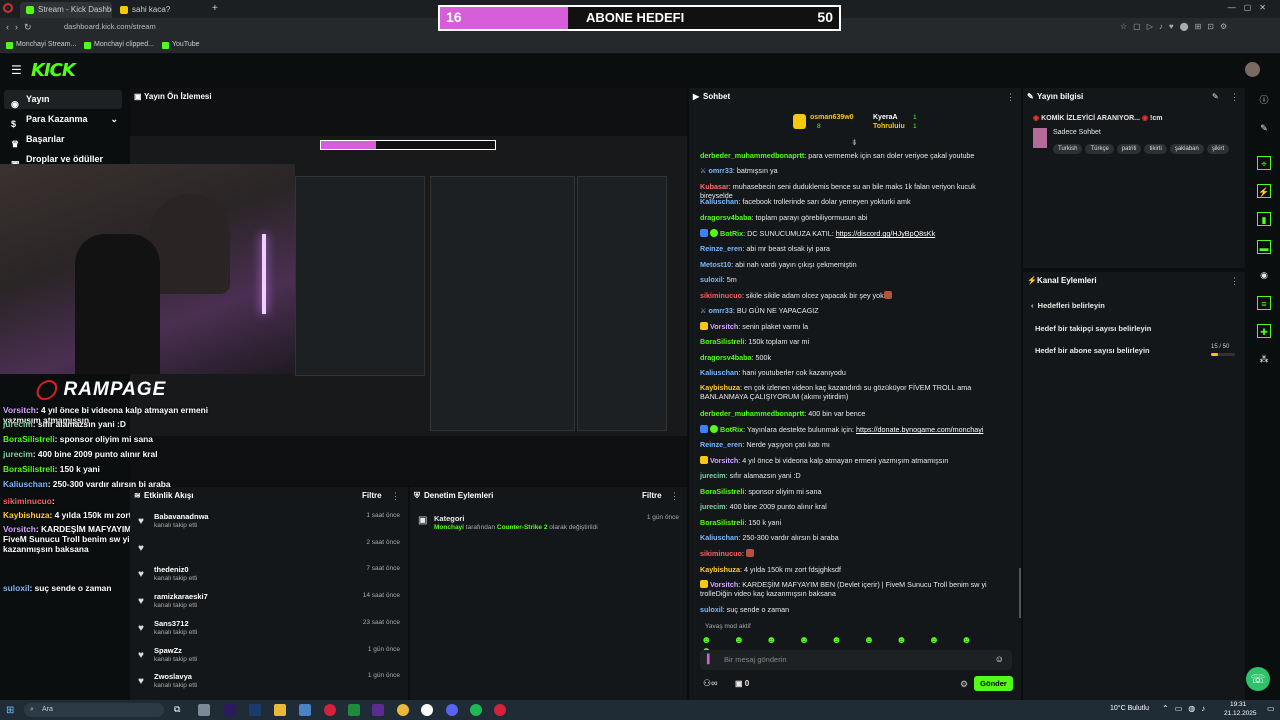 This screenshot has height=720, width=1280. Describe the element at coordinates (16, 70) in the screenshot. I see `menu-icon: ☰` at that location.